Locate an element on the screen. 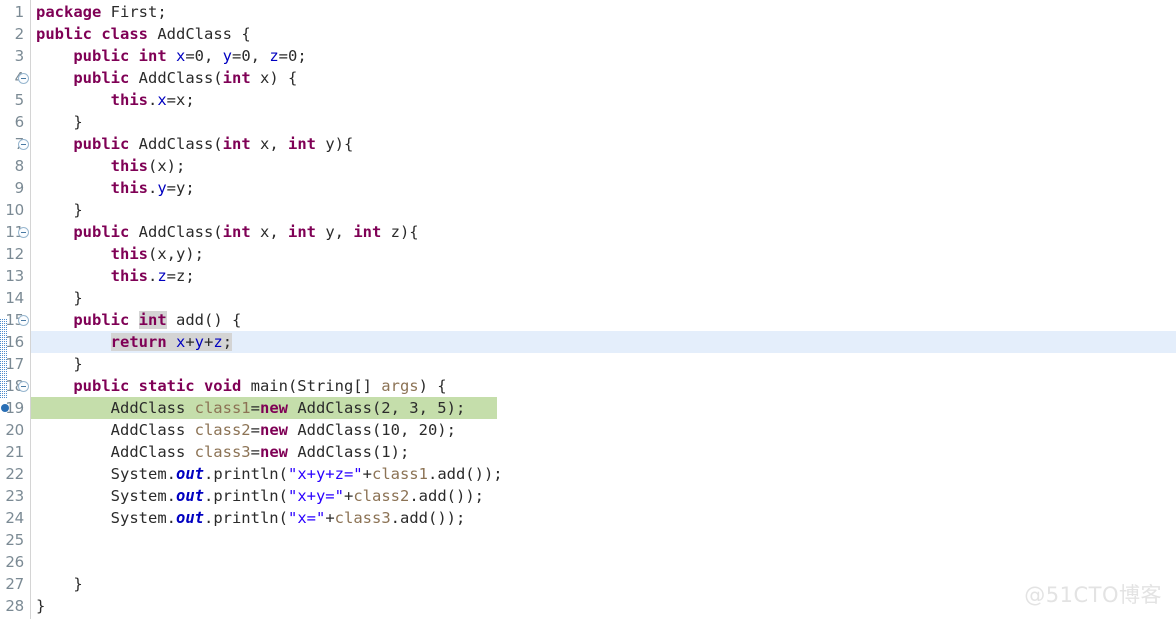 The image size is (1176, 619). code-text: AddClass class3=new AddClass(1); is located at coordinates (223, 452).